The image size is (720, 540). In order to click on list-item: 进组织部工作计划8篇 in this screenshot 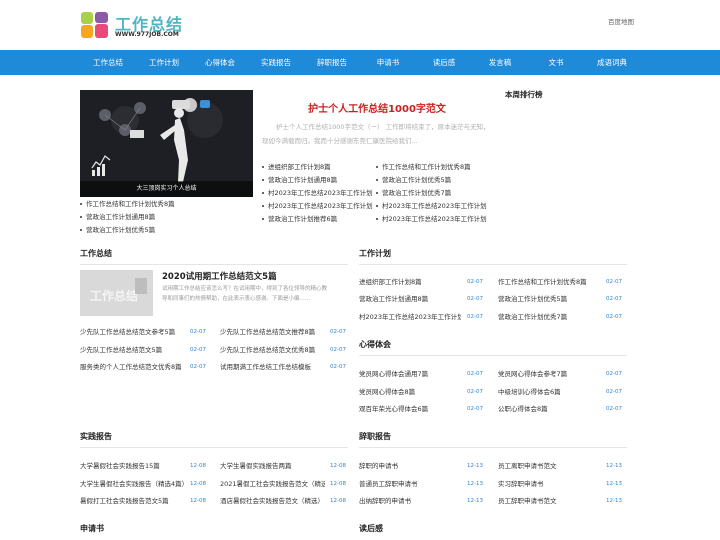, I will do `click(318, 167)`.